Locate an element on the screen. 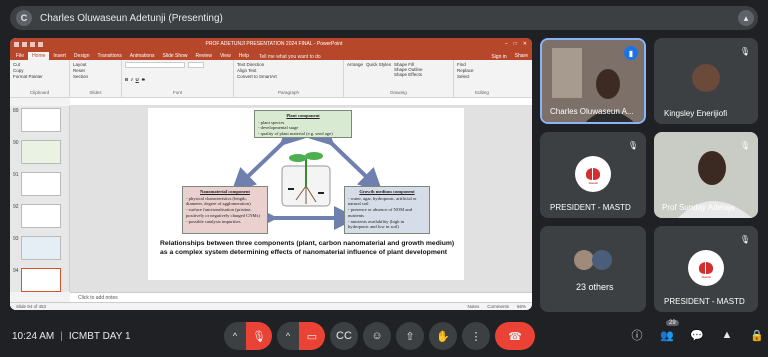 The width and height of the screenshot is (768, 357). reset-button: Reset is located at coordinates (95, 70).